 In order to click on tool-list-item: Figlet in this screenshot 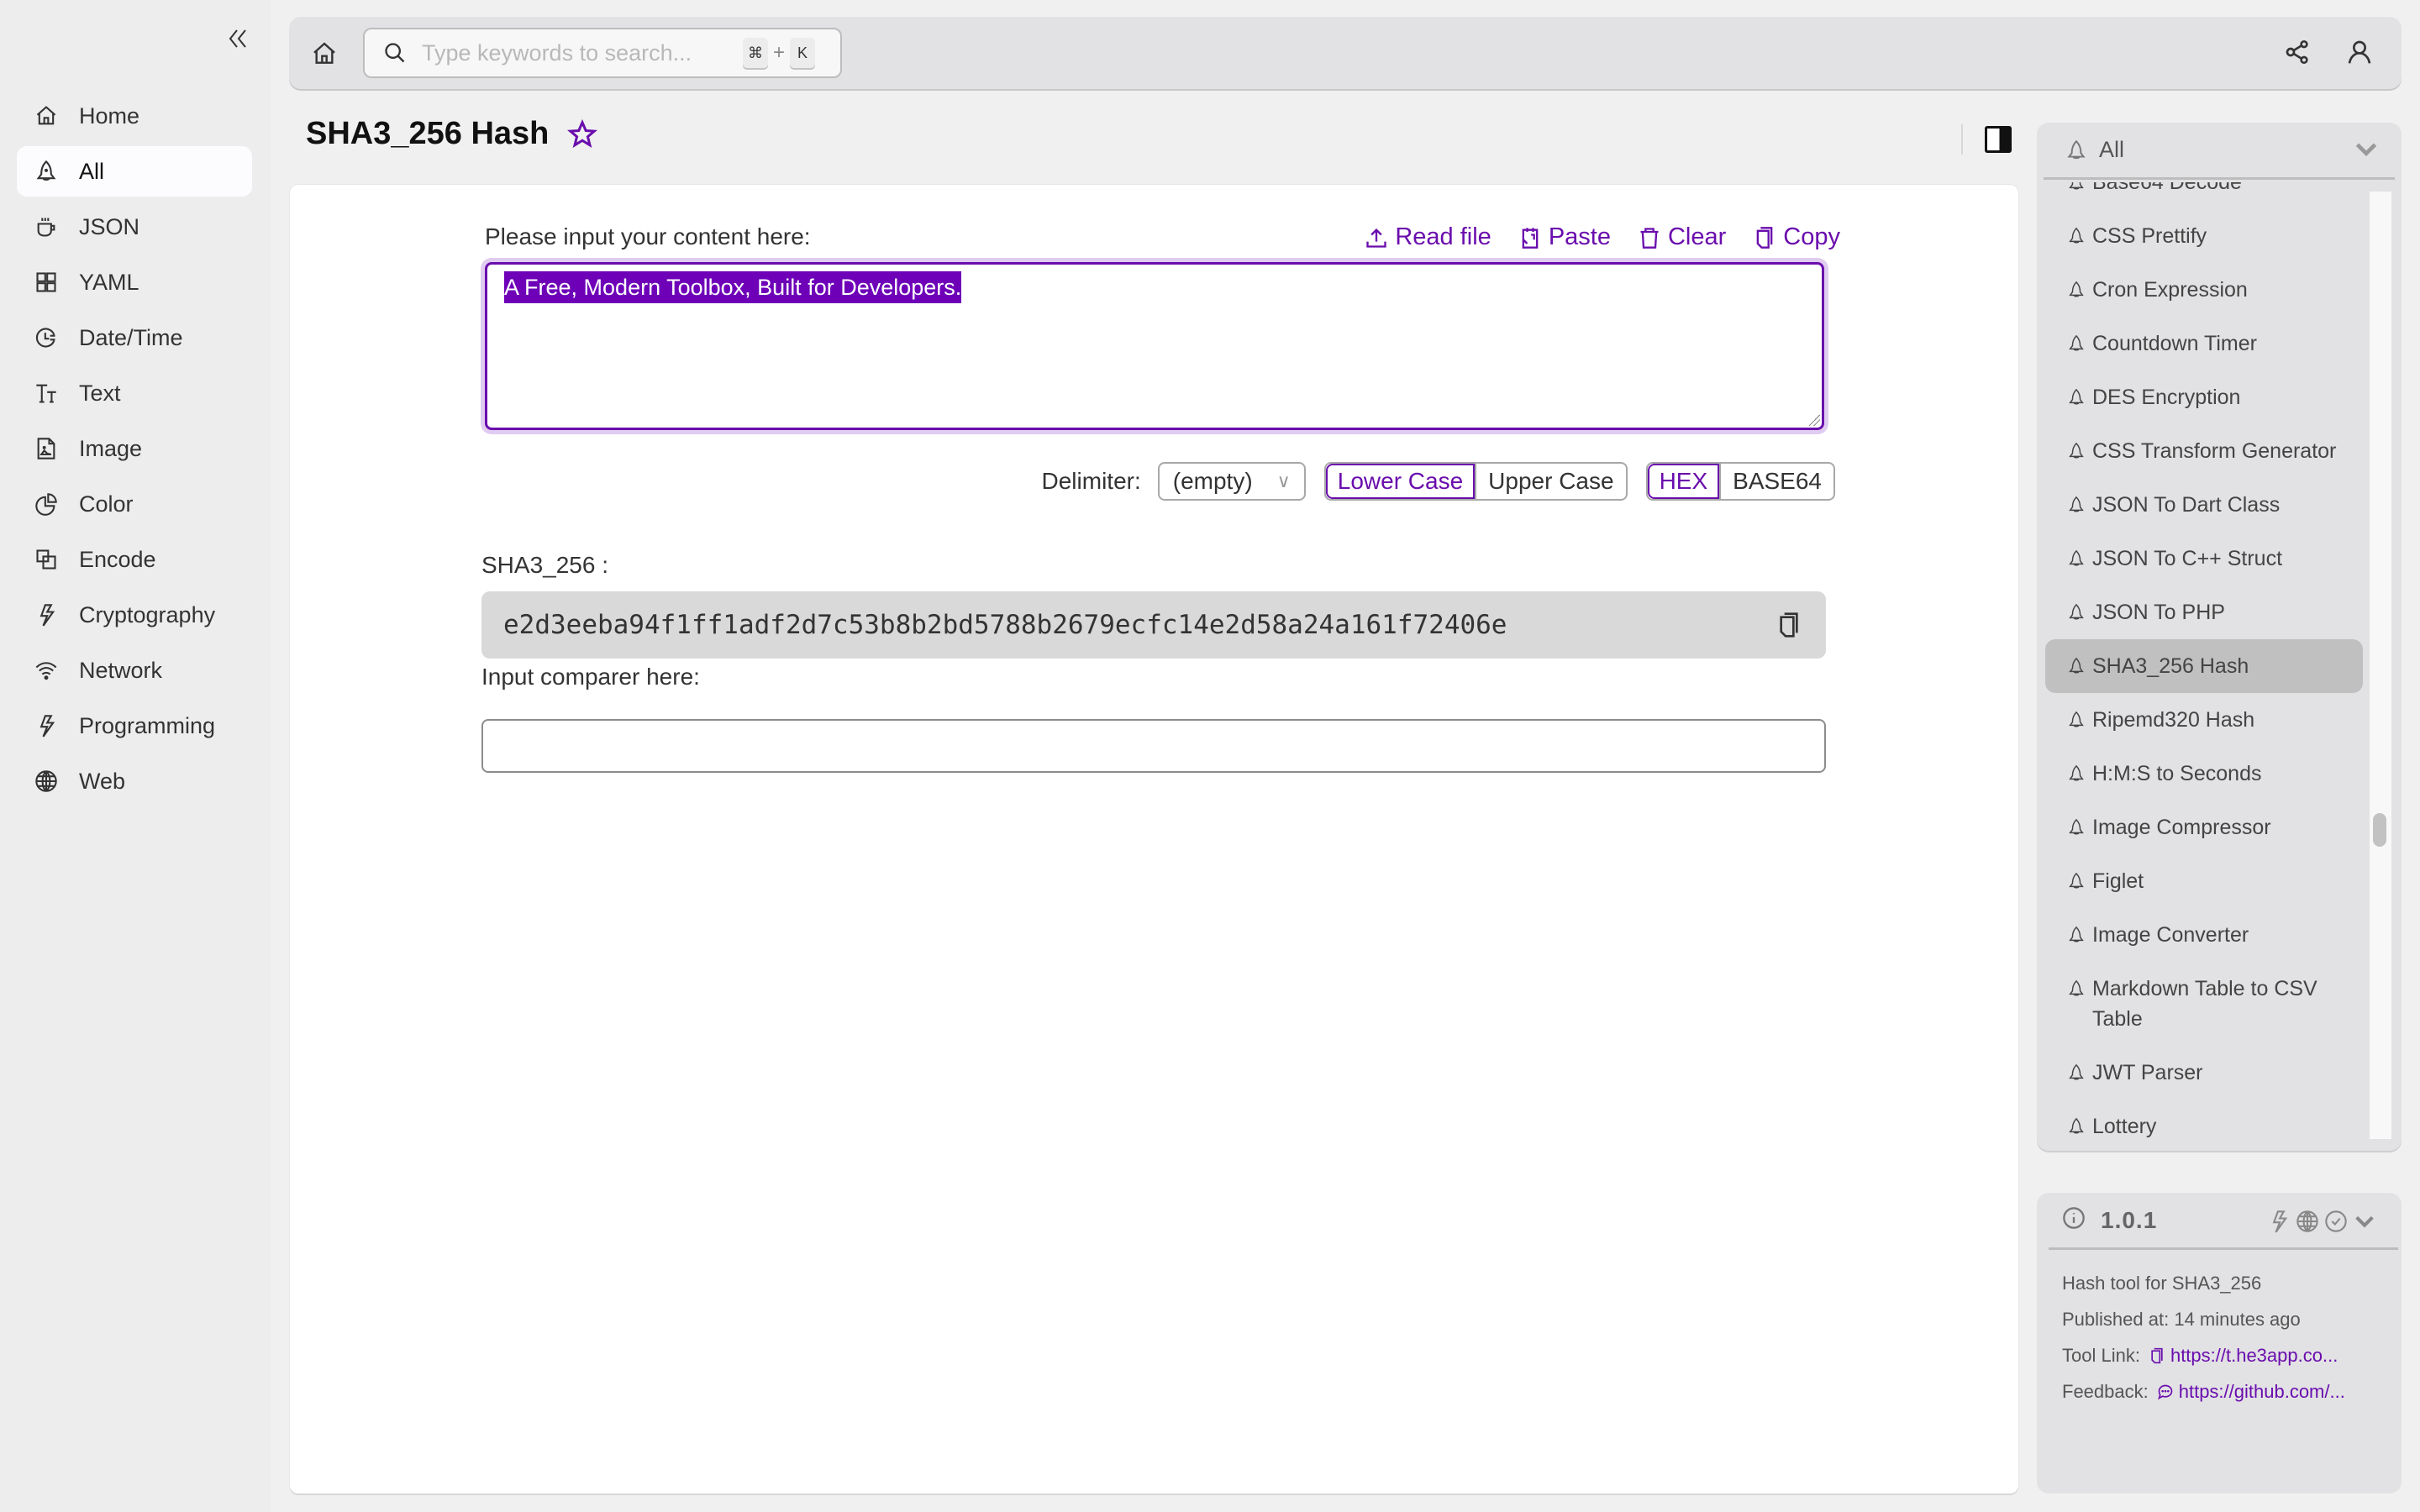, I will do `click(2204, 881)`.